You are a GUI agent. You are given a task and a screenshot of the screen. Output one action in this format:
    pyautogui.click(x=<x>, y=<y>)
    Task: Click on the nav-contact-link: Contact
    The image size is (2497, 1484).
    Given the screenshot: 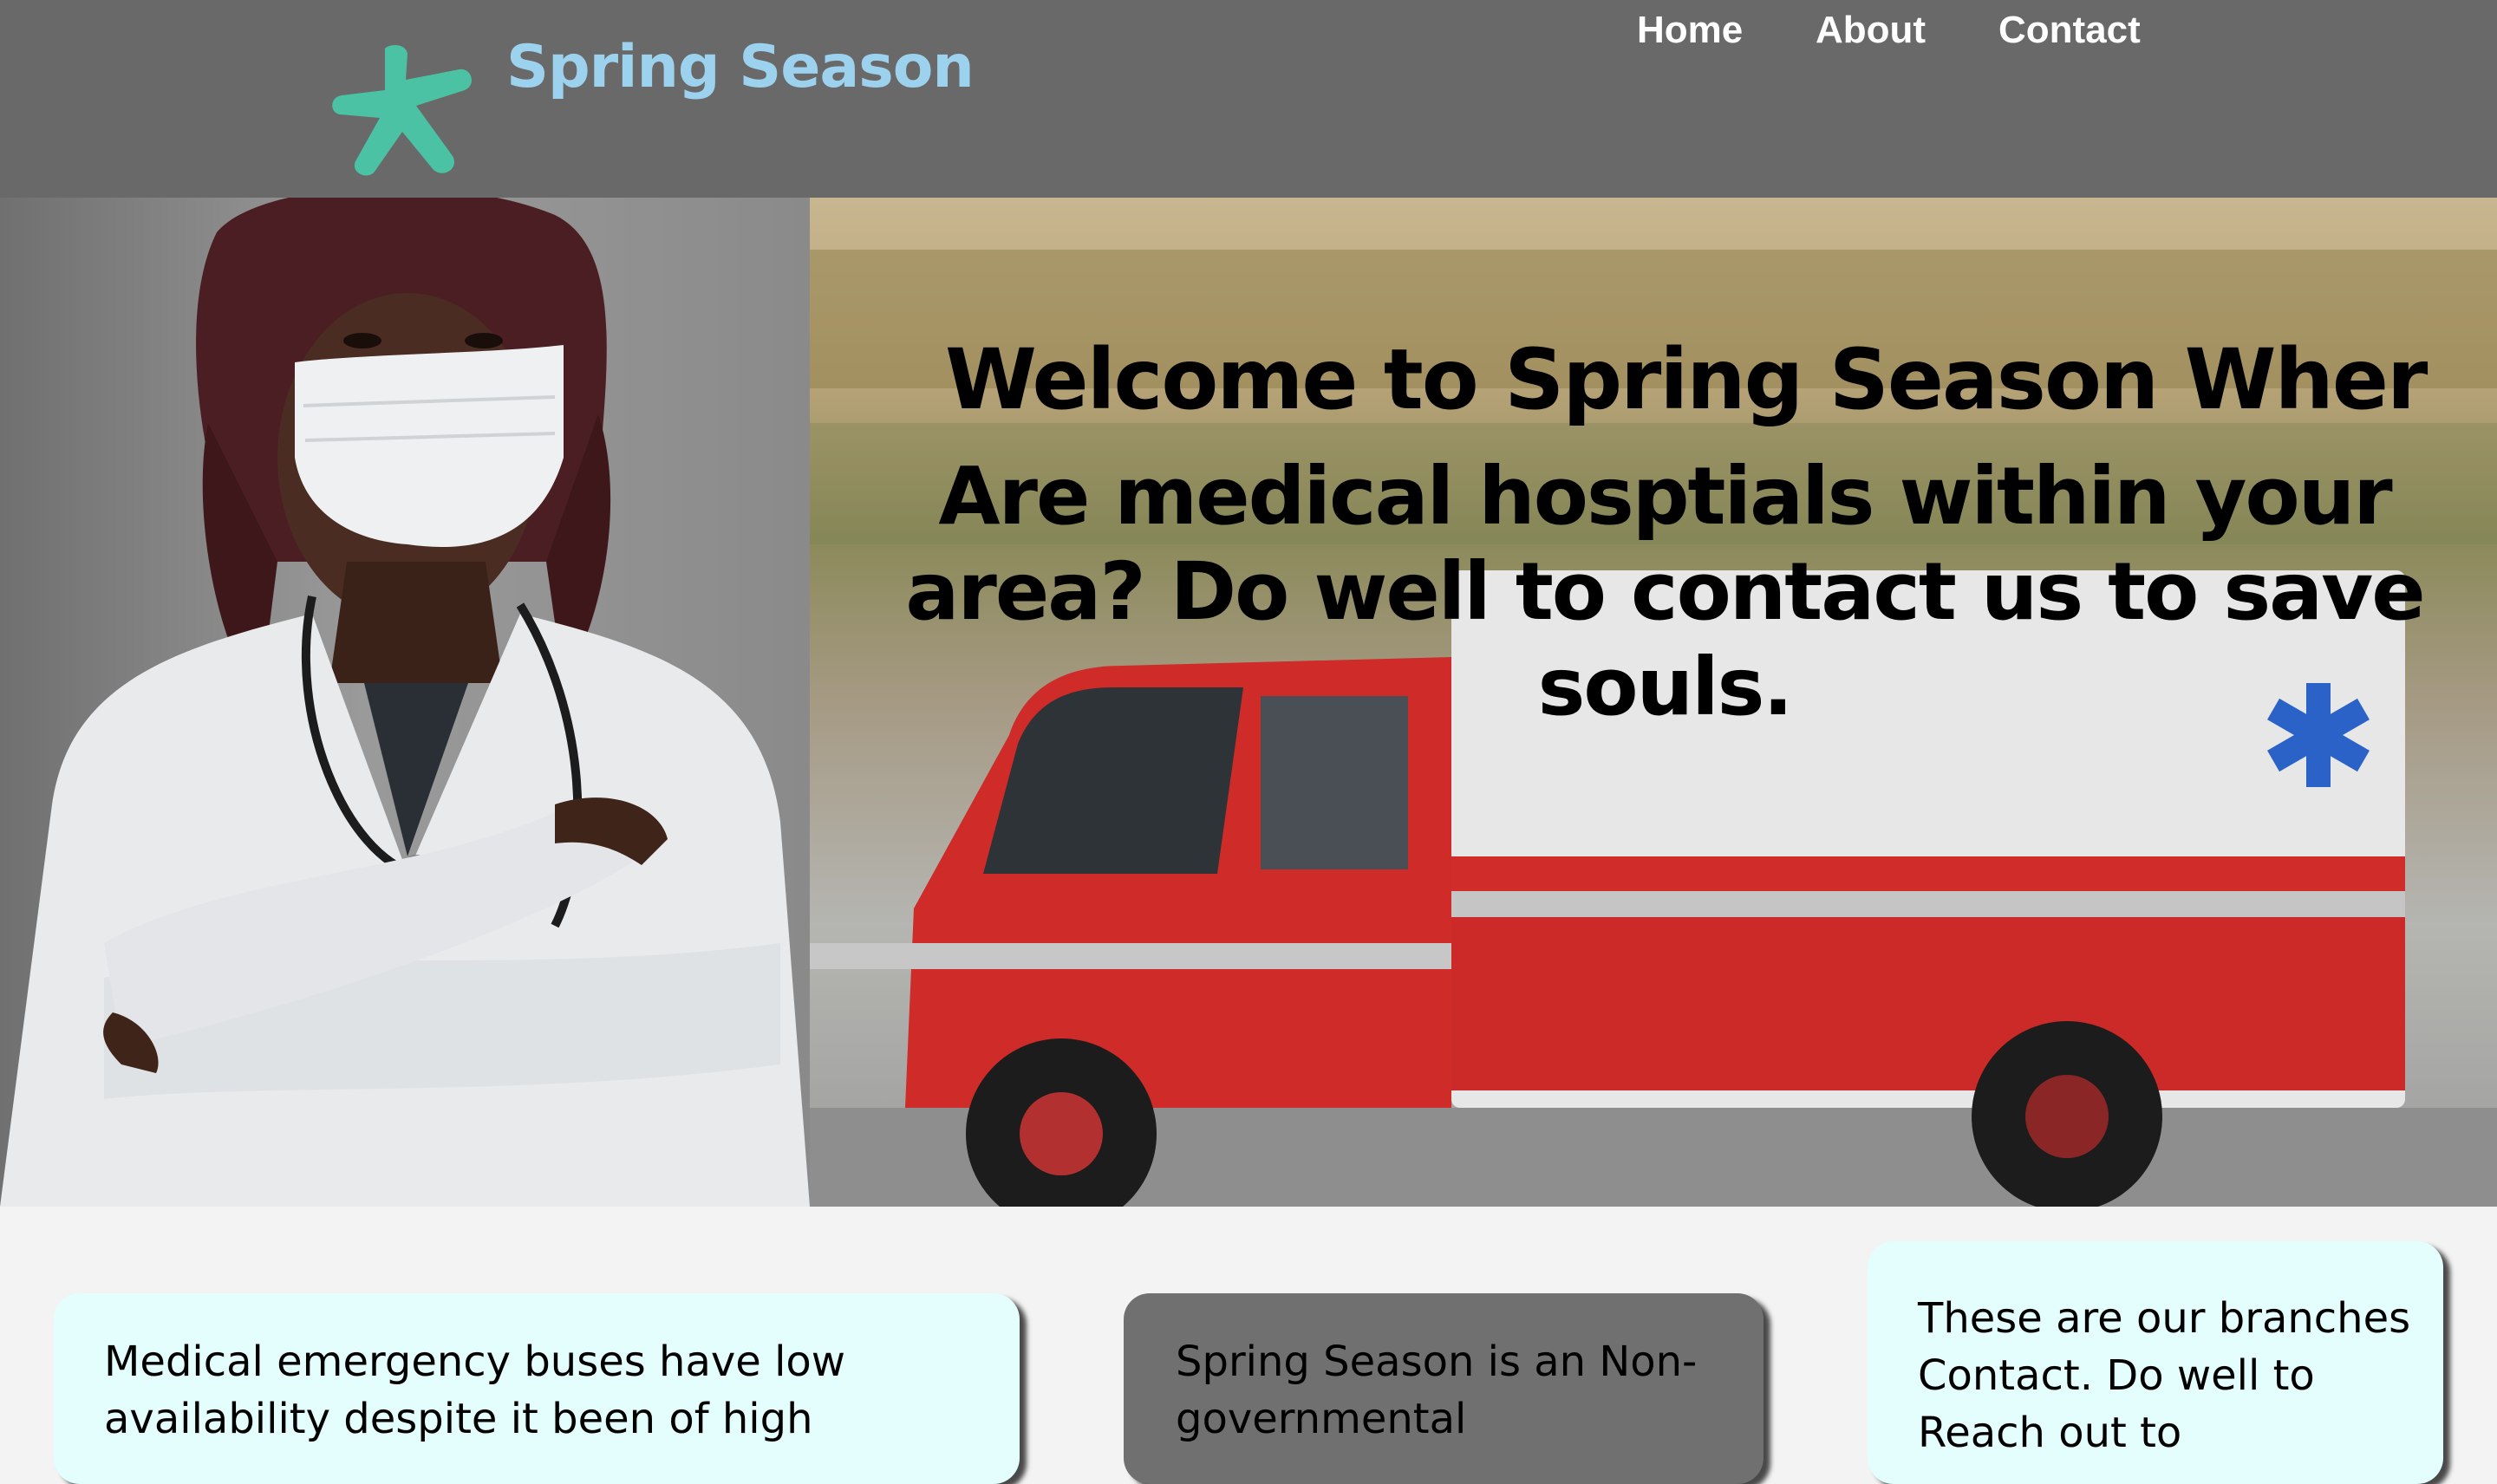 What is the action you would take?
    pyautogui.click(x=2069, y=35)
    